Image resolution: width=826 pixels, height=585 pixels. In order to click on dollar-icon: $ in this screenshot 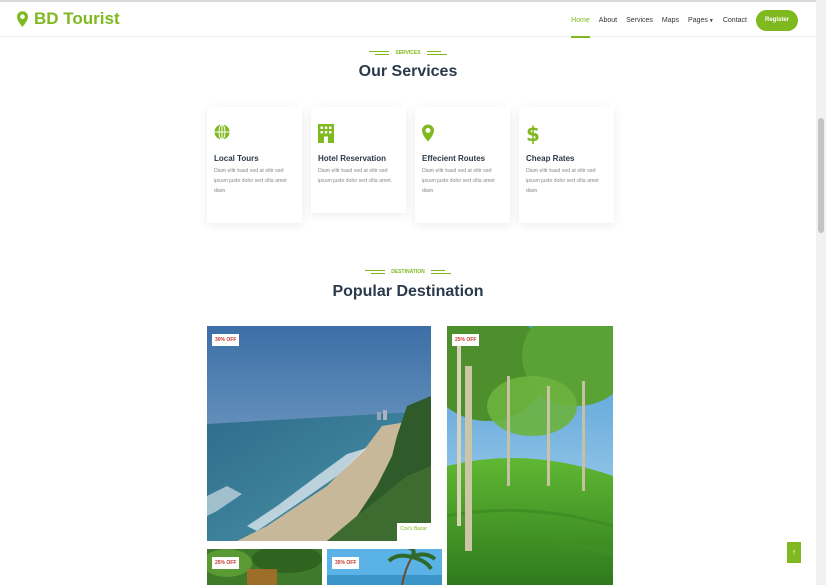, I will do `click(533, 134)`.